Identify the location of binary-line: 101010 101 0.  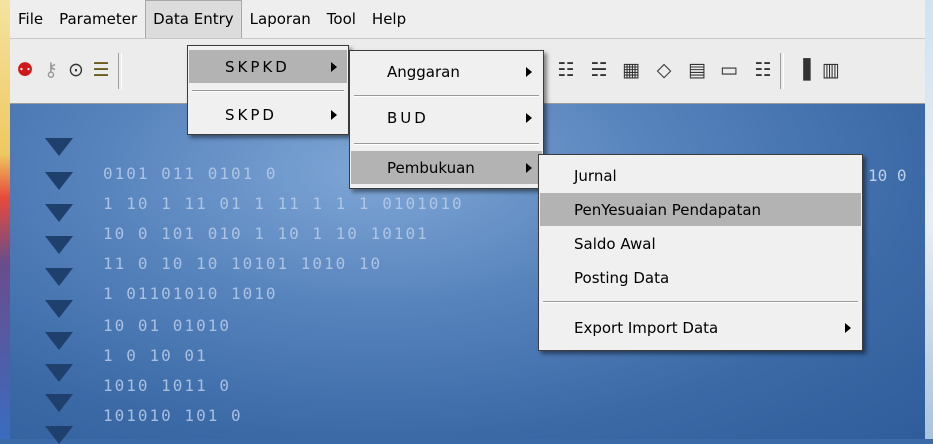
(173, 415).